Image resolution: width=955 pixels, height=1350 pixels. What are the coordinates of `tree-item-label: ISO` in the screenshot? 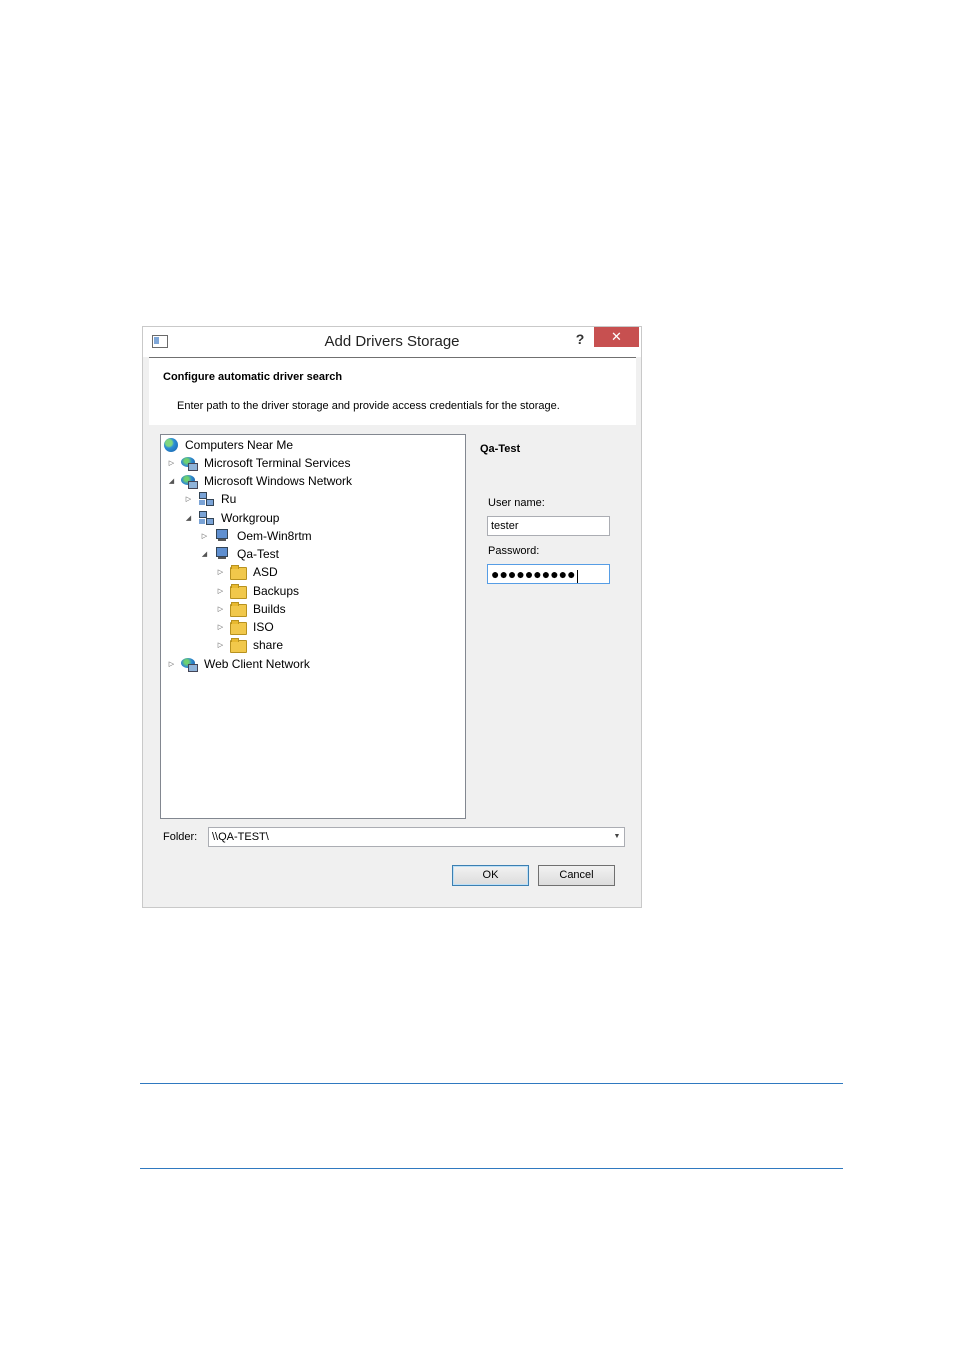 It's located at (263, 627).